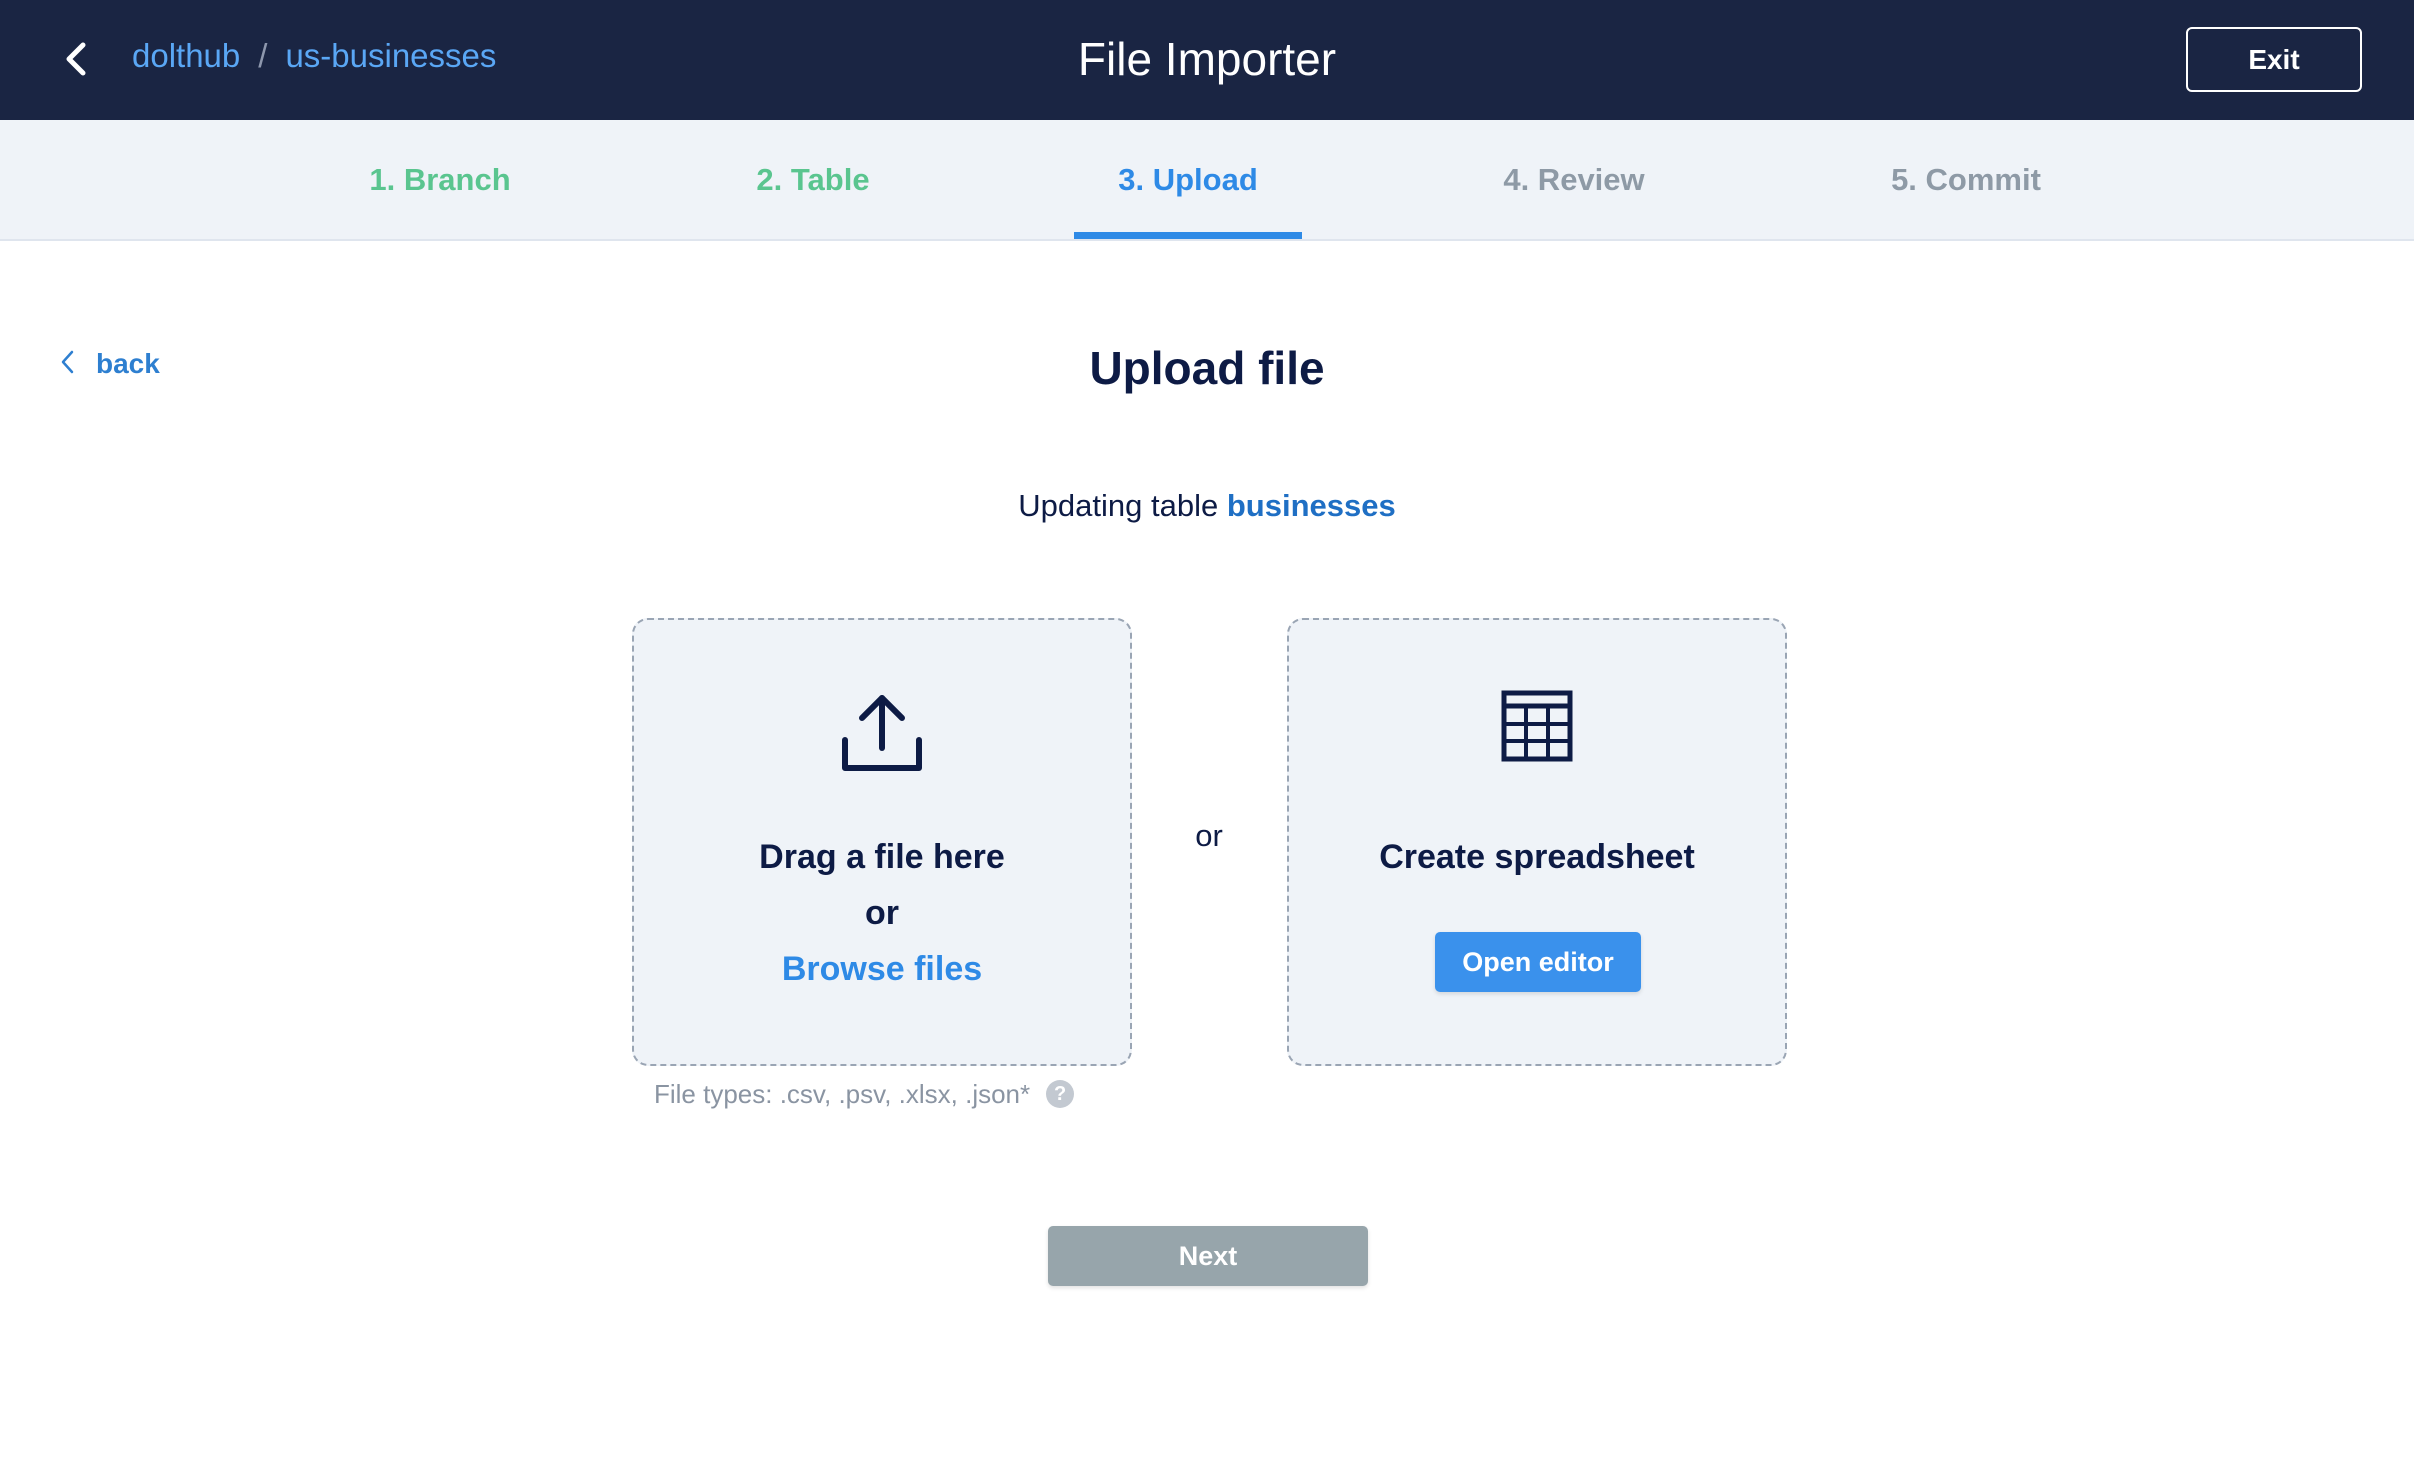 This screenshot has width=2414, height=1484. Describe the element at coordinates (882, 857) in the screenshot. I see `drag-file-text: Drag a file here` at that location.